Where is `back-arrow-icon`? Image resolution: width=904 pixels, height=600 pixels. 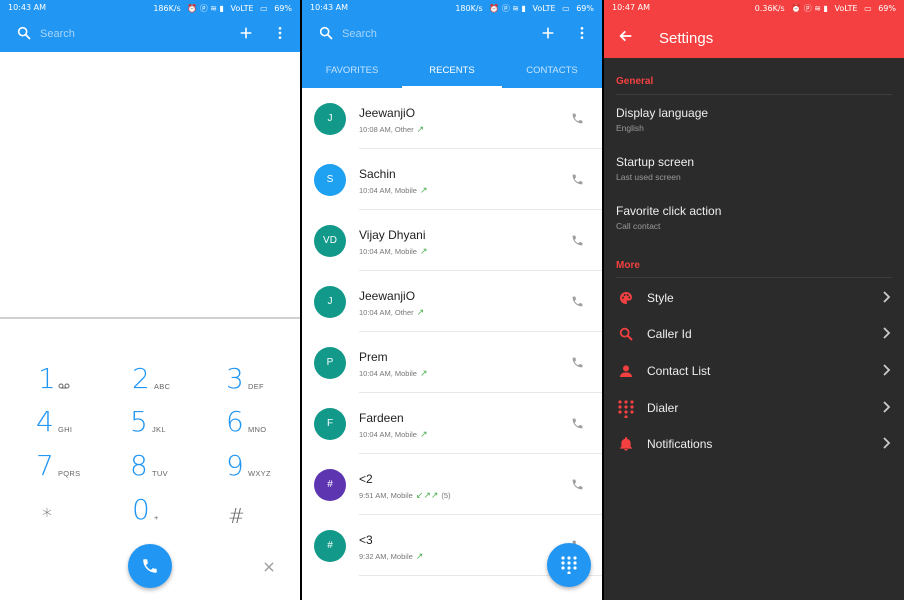 back-arrow-icon is located at coordinates (626, 36).